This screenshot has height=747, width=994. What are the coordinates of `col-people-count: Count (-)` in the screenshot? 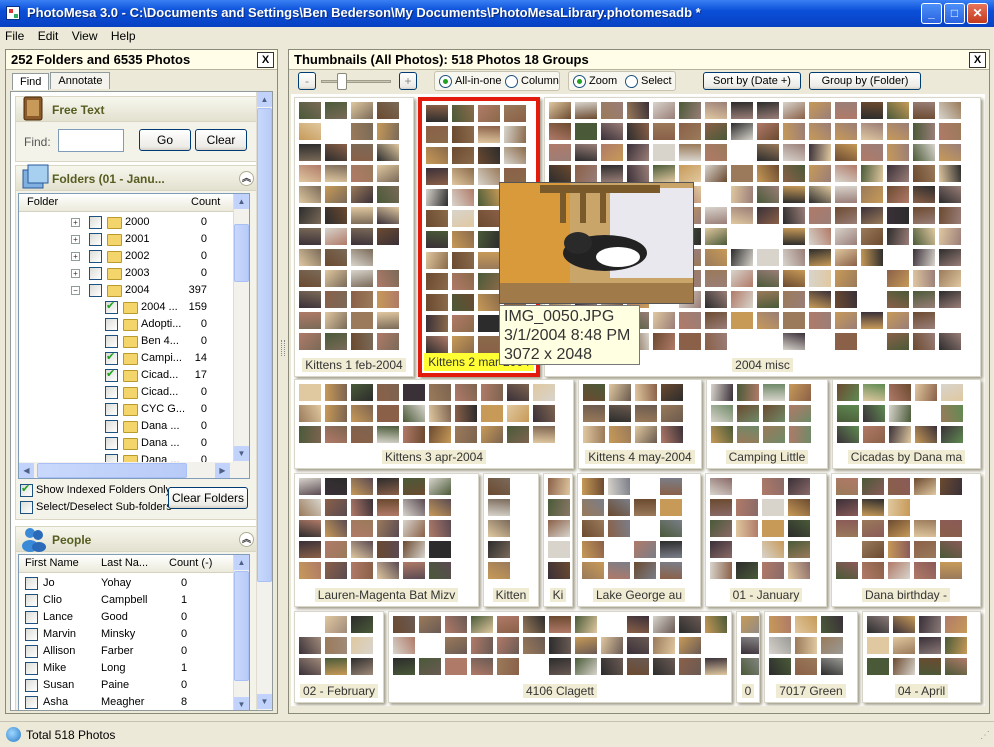 It's located at (190, 563).